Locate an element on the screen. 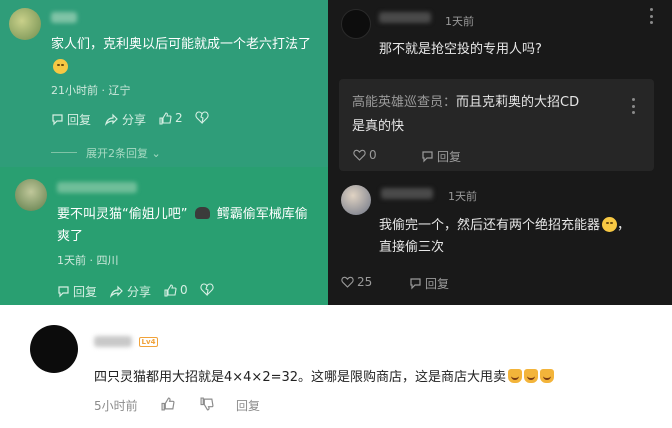  reply-text-line2: 直接偷三次 is located at coordinates (412, 247).